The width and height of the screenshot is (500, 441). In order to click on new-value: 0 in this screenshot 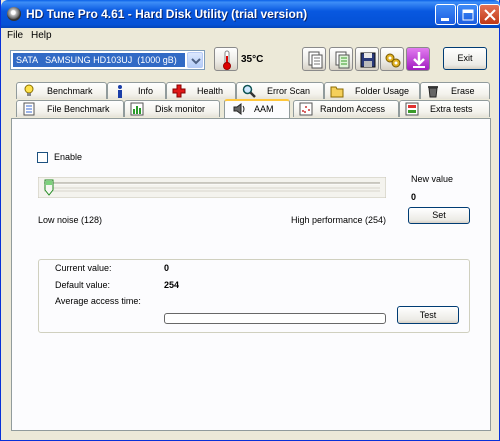, I will do `click(414, 197)`.